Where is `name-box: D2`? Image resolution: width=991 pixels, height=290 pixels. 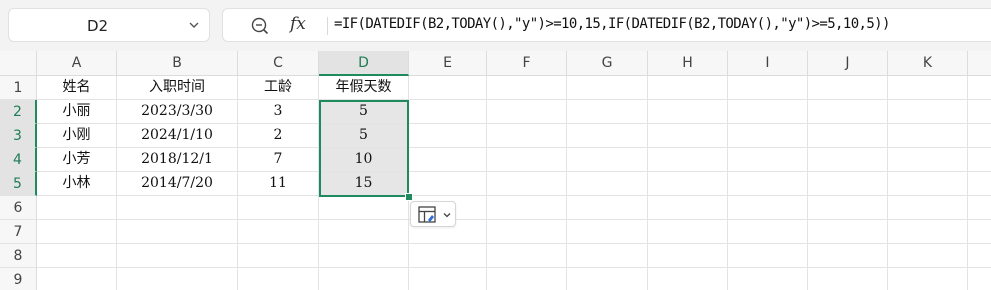
name-box: D2 is located at coordinates (109, 25).